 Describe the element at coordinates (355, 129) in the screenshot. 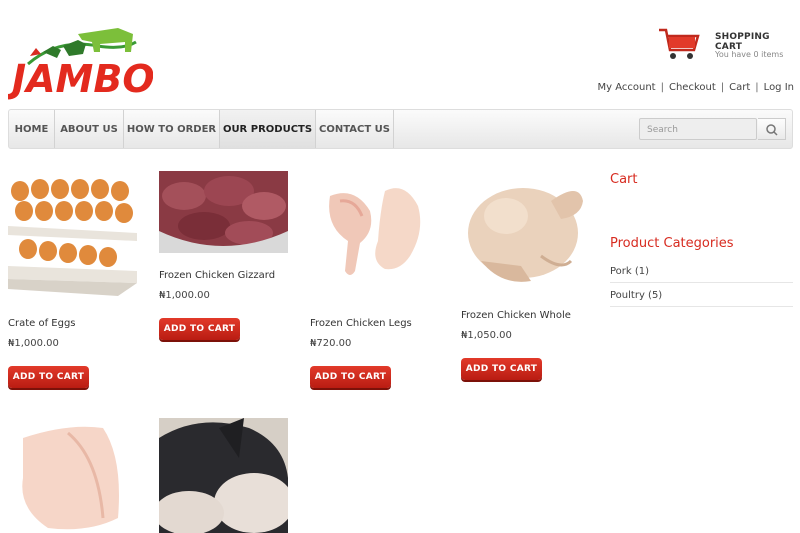

I see `nav-contact-us: CONTACT US` at that location.